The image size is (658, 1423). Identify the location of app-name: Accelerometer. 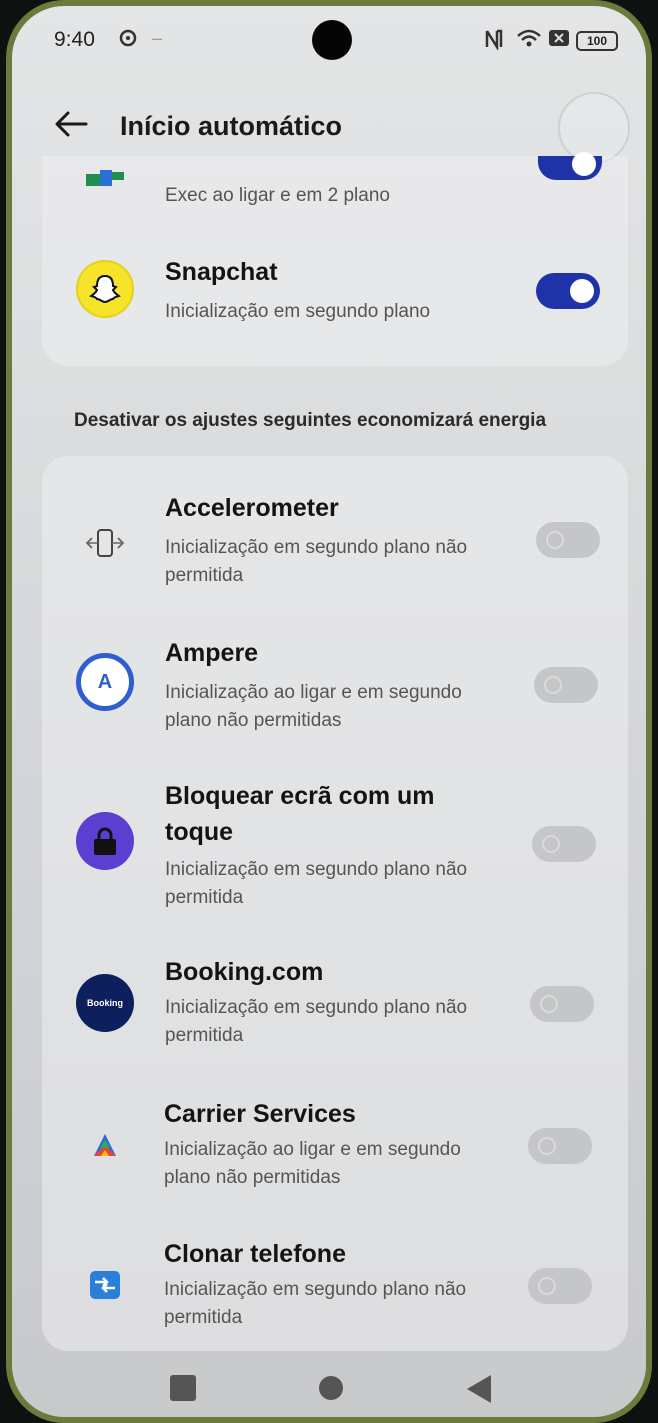
(252, 508).